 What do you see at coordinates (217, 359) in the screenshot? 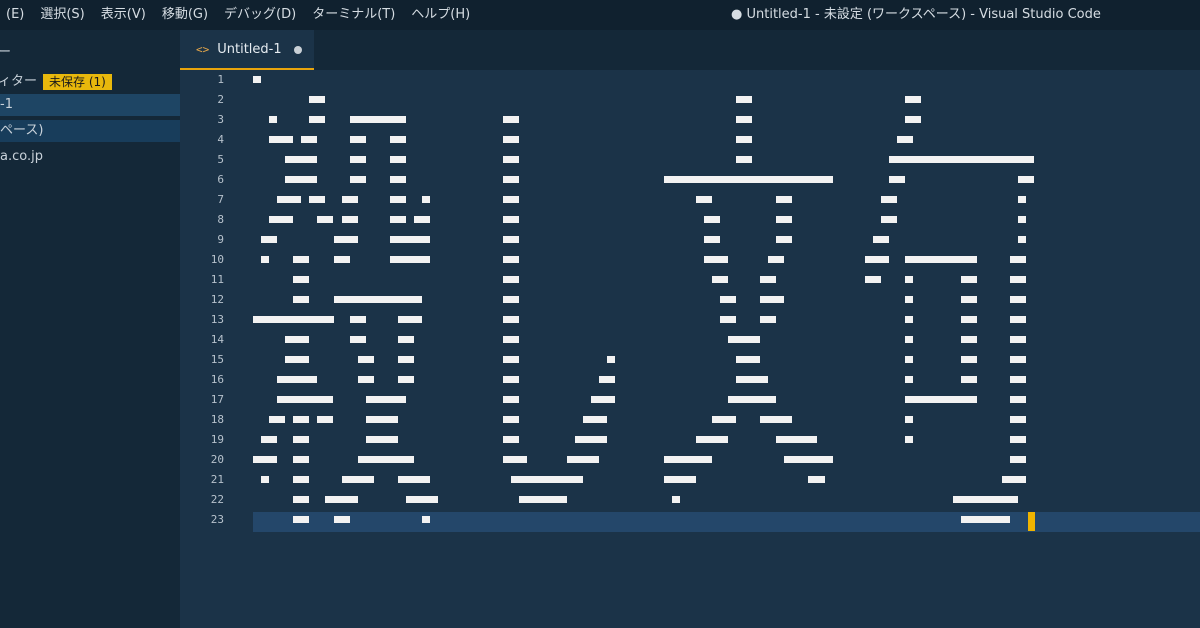
I see `line-number: 15` at bounding box center [217, 359].